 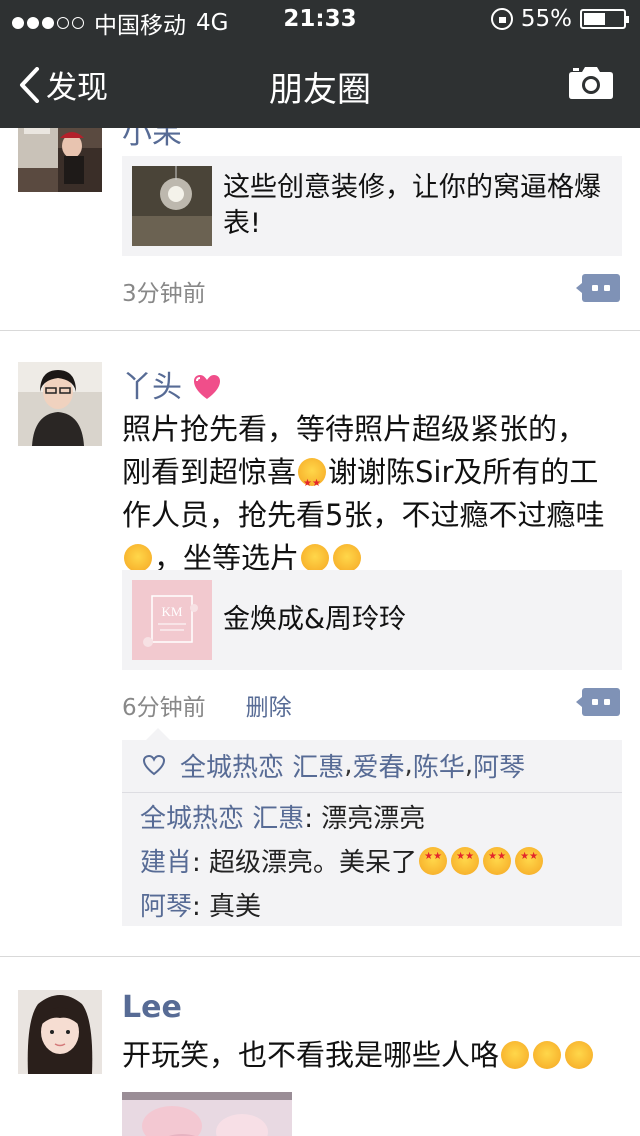 What do you see at coordinates (166, 907) in the screenshot?
I see `comment-author: 阿琴` at bounding box center [166, 907].